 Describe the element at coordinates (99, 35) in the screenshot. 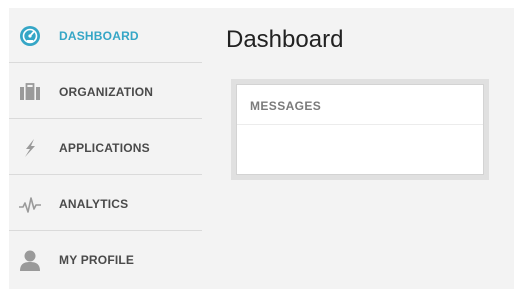

I see `sidebar-item-label: DASHBOARD` at that location.